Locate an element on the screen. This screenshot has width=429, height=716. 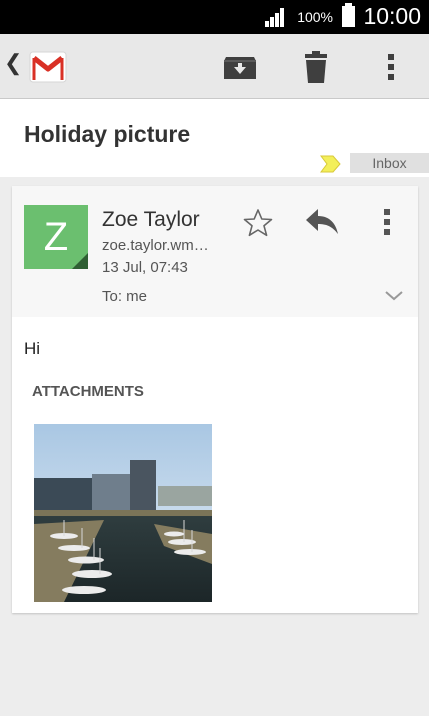
label-tag-icon is located at coordinates (331, 164).